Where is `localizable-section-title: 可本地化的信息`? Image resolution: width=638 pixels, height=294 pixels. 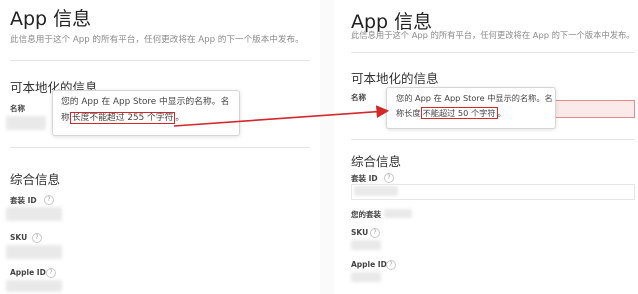
localizable-section-title: 可本地化的信息 is located at coordinates (395, 78).